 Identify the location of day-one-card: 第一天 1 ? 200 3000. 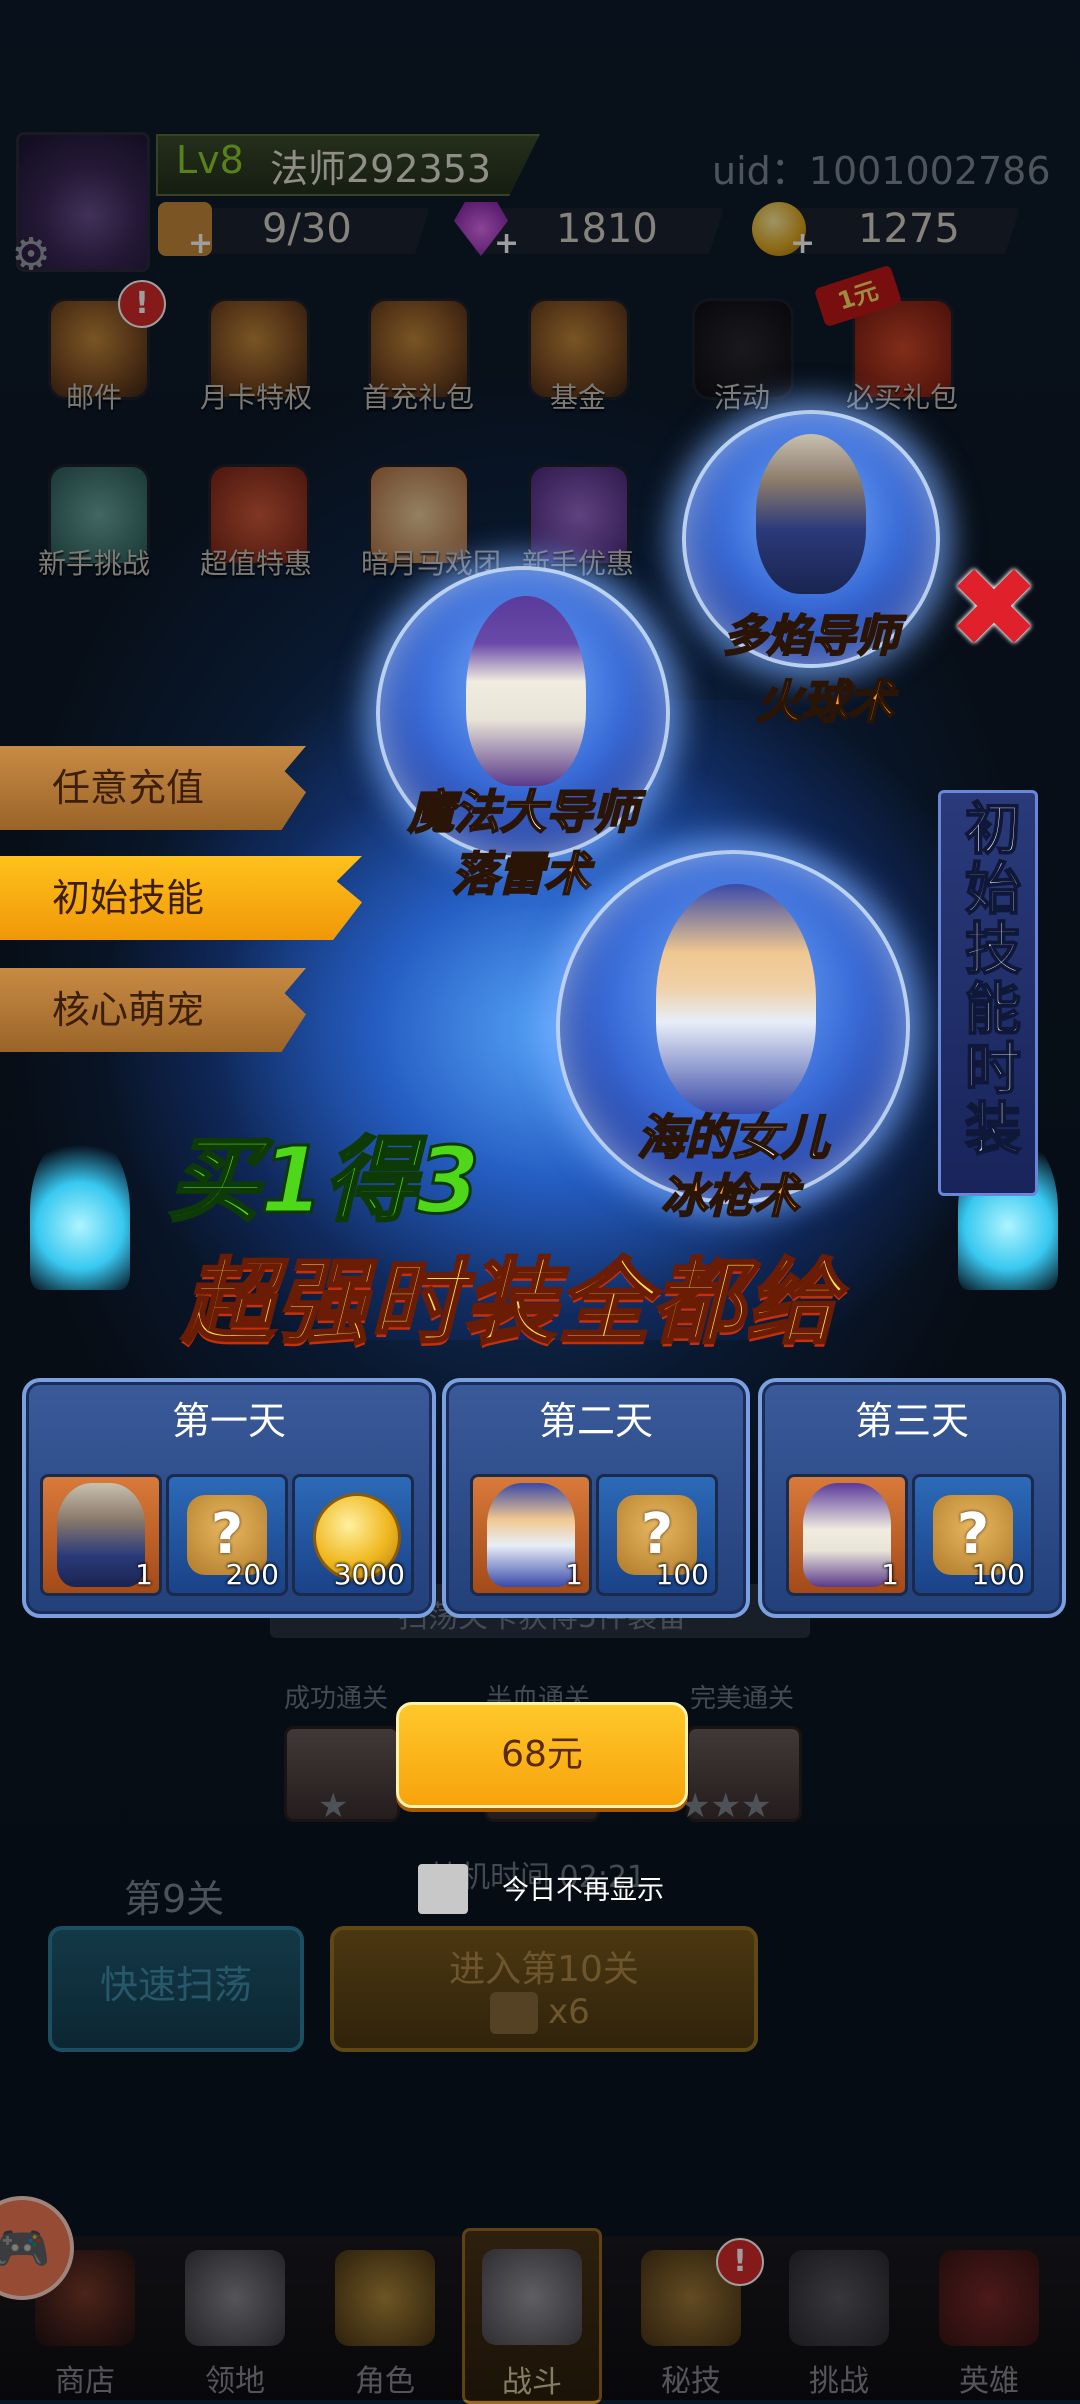
(229, 1498).